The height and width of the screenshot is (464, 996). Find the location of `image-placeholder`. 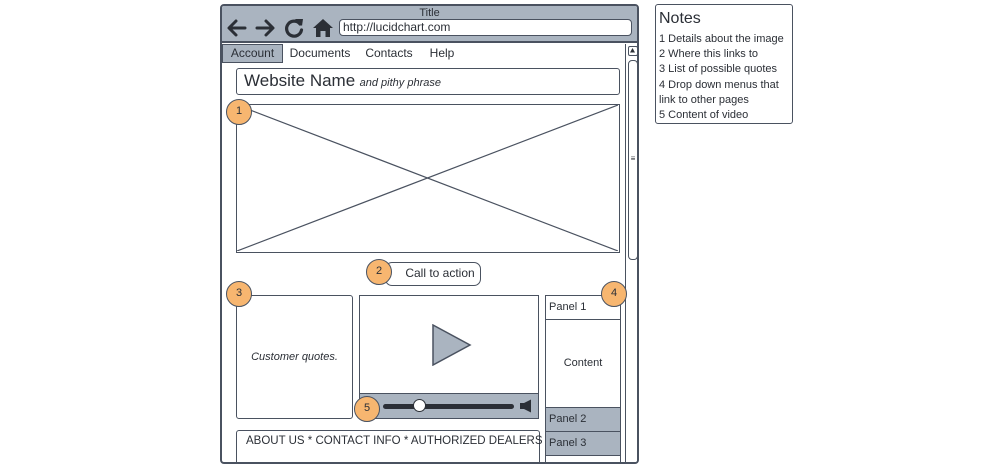

image-placeholder is located at coordinates (428, 178).